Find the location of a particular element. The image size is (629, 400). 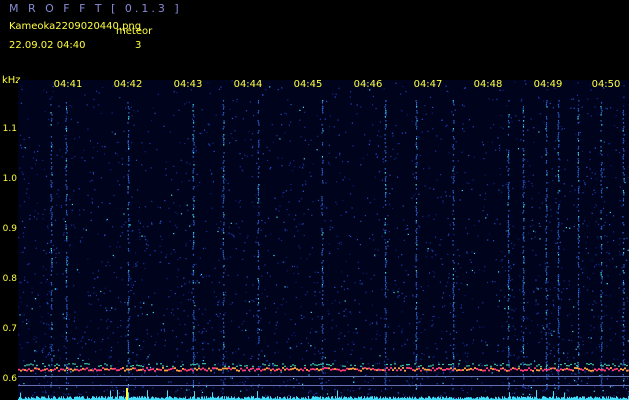

y-tick-label: 0.7 is located at coordinates (9, 329).